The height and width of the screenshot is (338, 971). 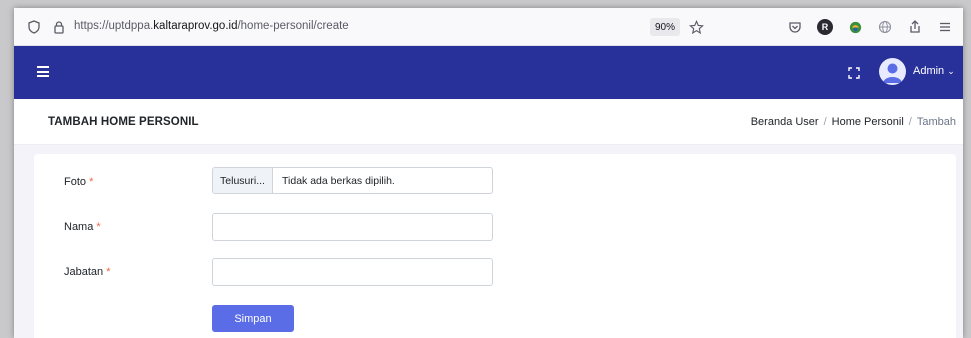 What do you see at coordinates (868, 122) in the screenshot?
I see `breadcrumb-item-home-personil: Home Personil` at bounding box center [868, 122].